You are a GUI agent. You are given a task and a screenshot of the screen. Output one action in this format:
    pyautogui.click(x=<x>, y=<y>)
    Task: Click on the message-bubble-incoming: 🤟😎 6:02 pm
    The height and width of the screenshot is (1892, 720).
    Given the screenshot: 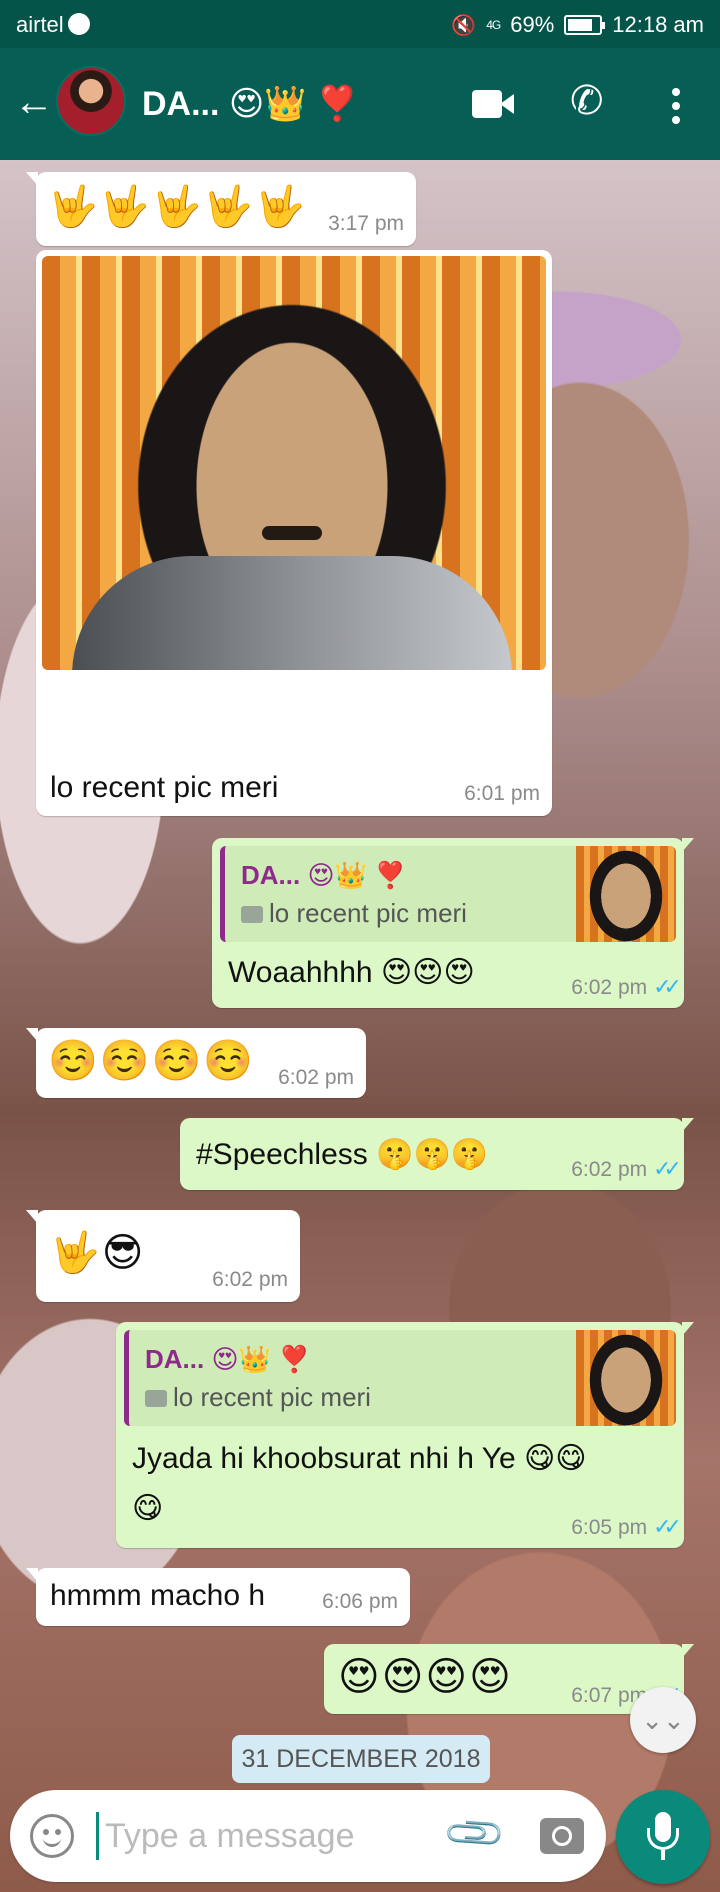 What is the action you would take?
    pyautogui.click(x=163, y=1256)
    